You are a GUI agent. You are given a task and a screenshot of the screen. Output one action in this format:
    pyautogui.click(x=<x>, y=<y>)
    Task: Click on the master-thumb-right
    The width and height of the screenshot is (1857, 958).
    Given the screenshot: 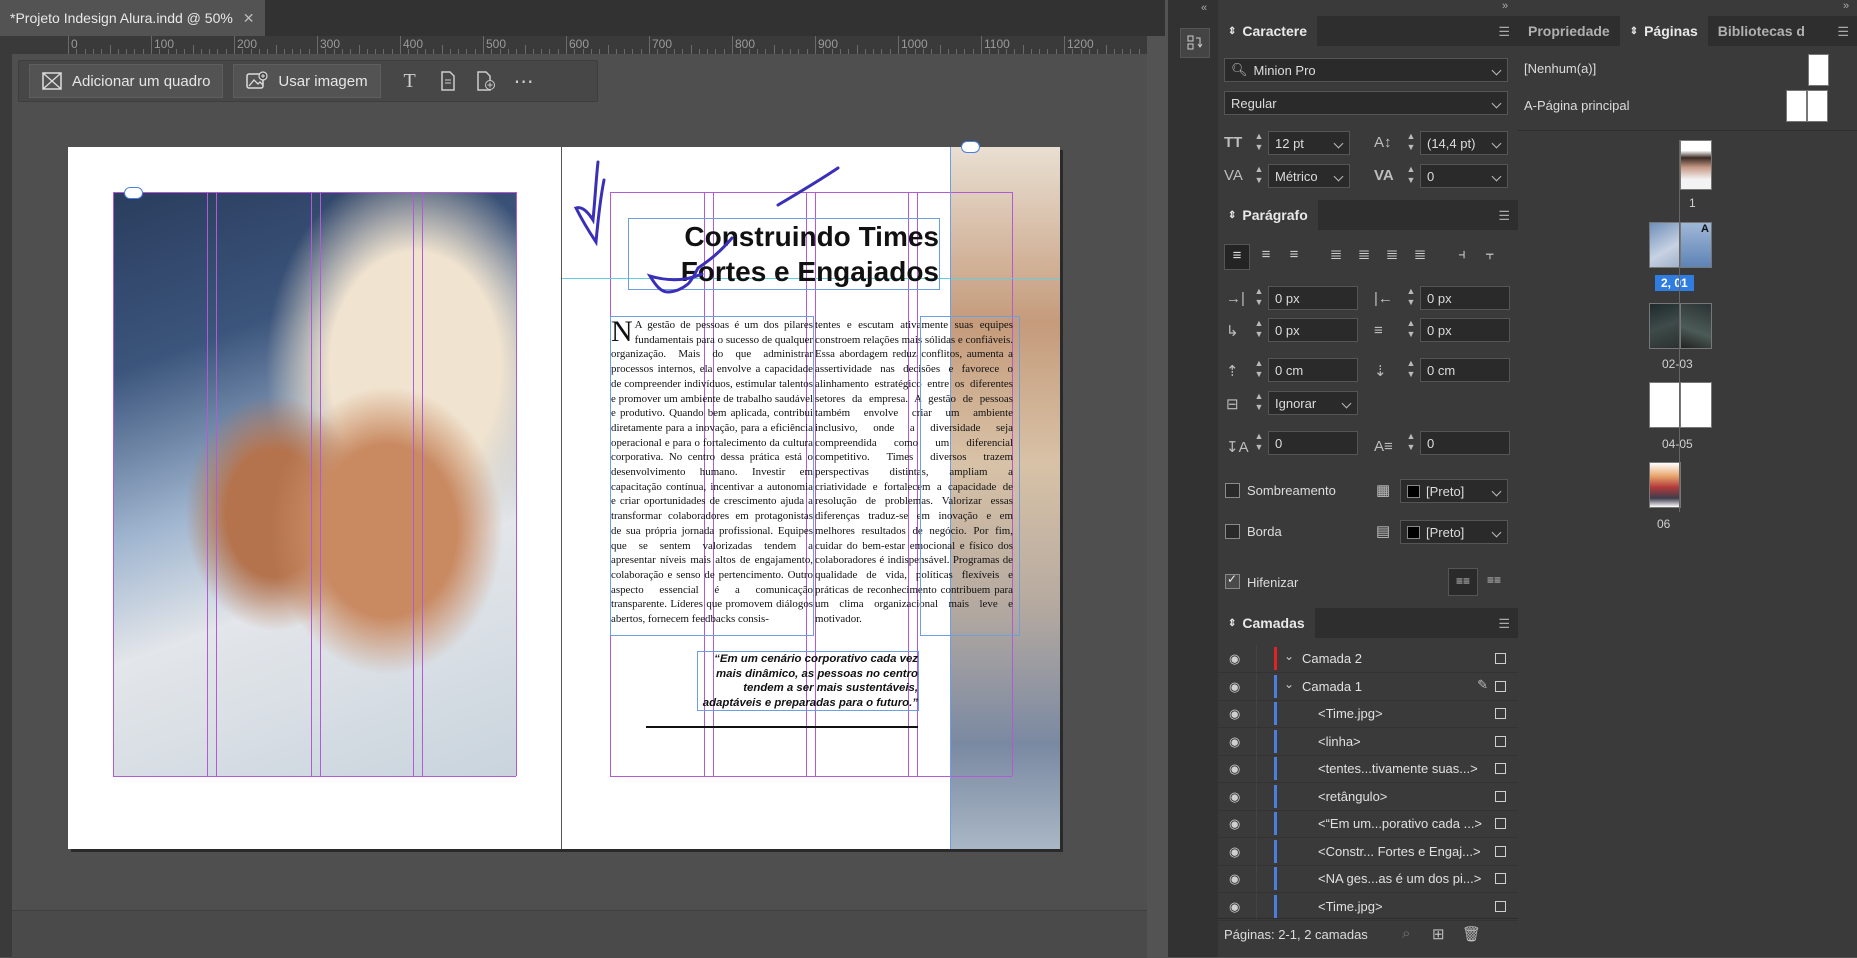 What is the action you would take?
    pyautogui.click(x=1817, y=106)
    